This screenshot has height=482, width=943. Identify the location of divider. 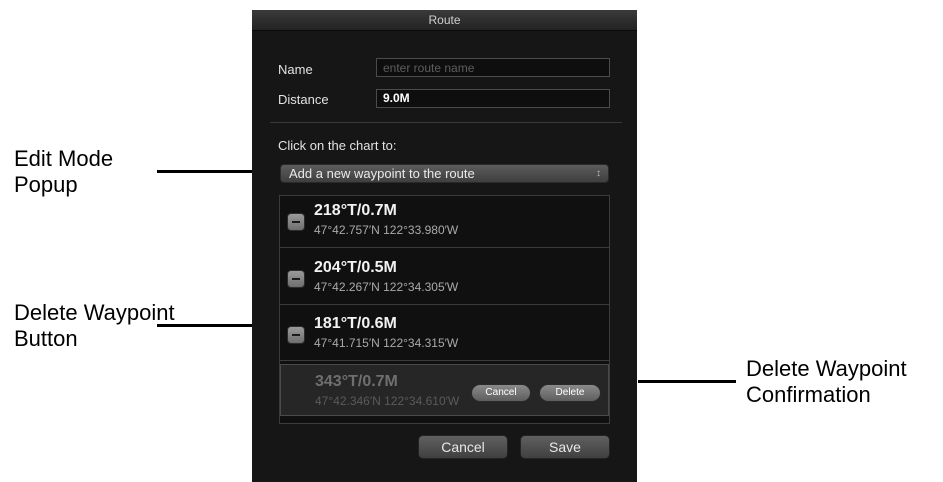
(446, 122).